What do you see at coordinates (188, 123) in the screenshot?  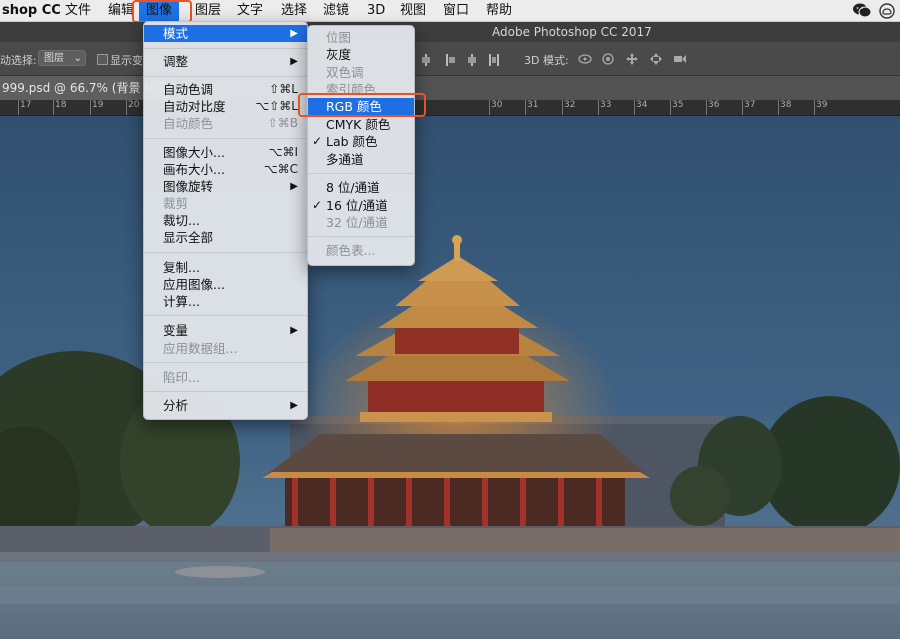 I see `menu-item-label: 自动颜色` at bounding box center [188, 123].